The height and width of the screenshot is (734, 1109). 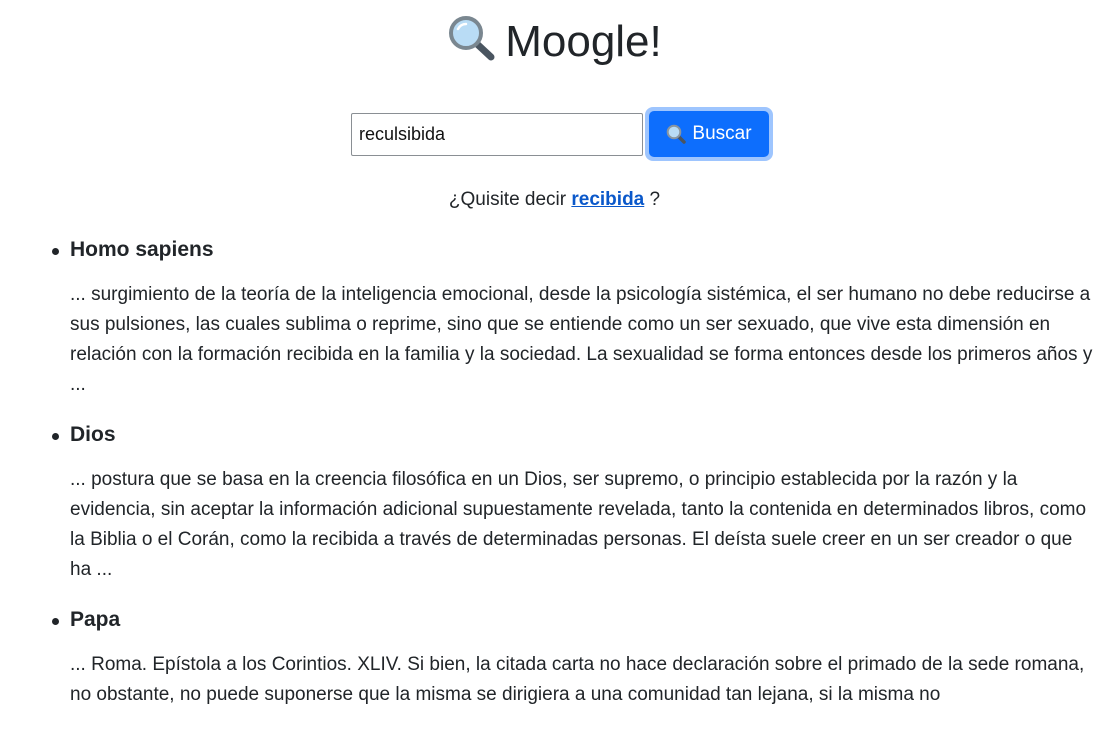 I want to click on page-header: Moogle!, so click(x=554, y=42).